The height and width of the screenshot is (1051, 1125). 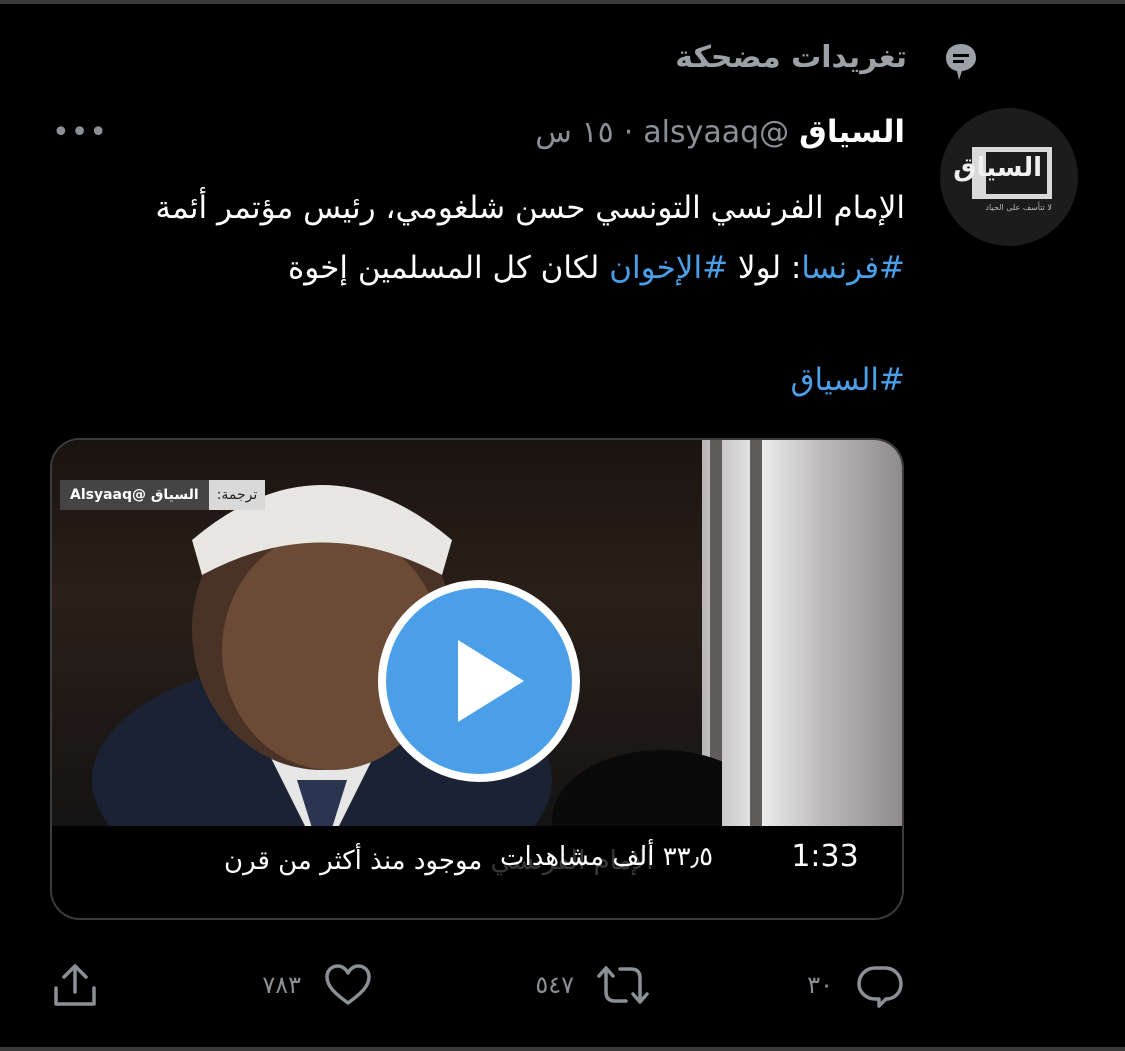 What do you see at coordinates (80, 133) in the screenshot?
I see `more-options-icon: •••` at bounding box center [80, 133].